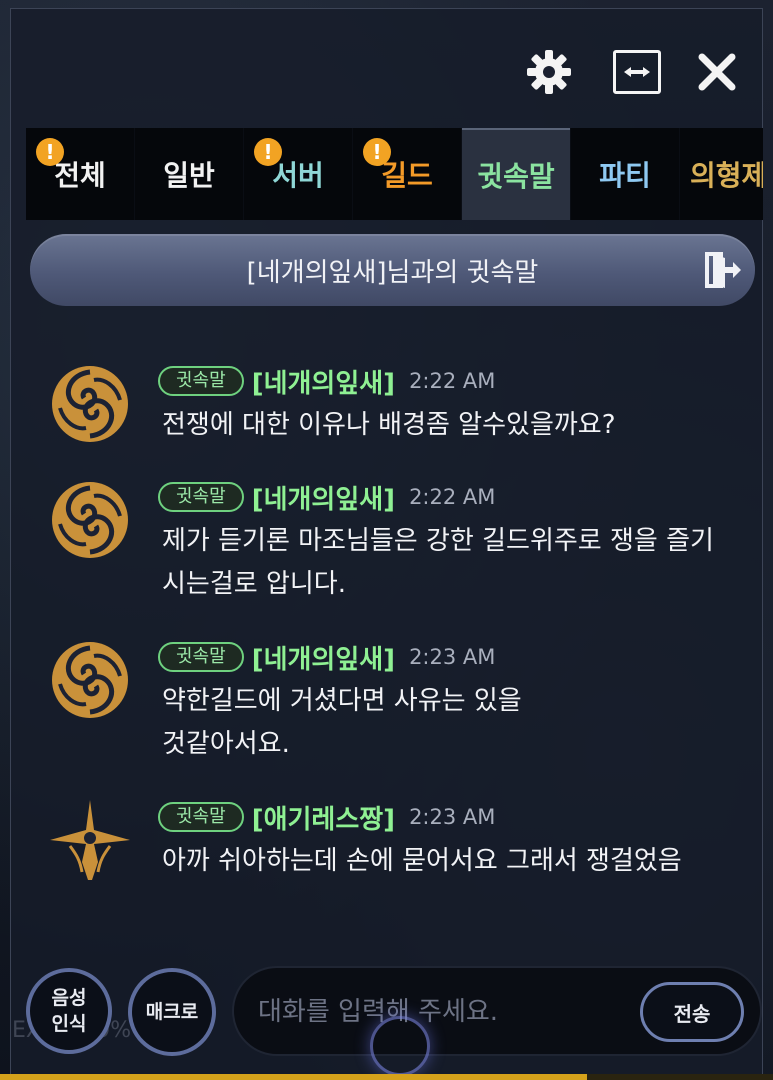 The image size is (773, 1080). I want to click on gear-icon, so click(549, 72).